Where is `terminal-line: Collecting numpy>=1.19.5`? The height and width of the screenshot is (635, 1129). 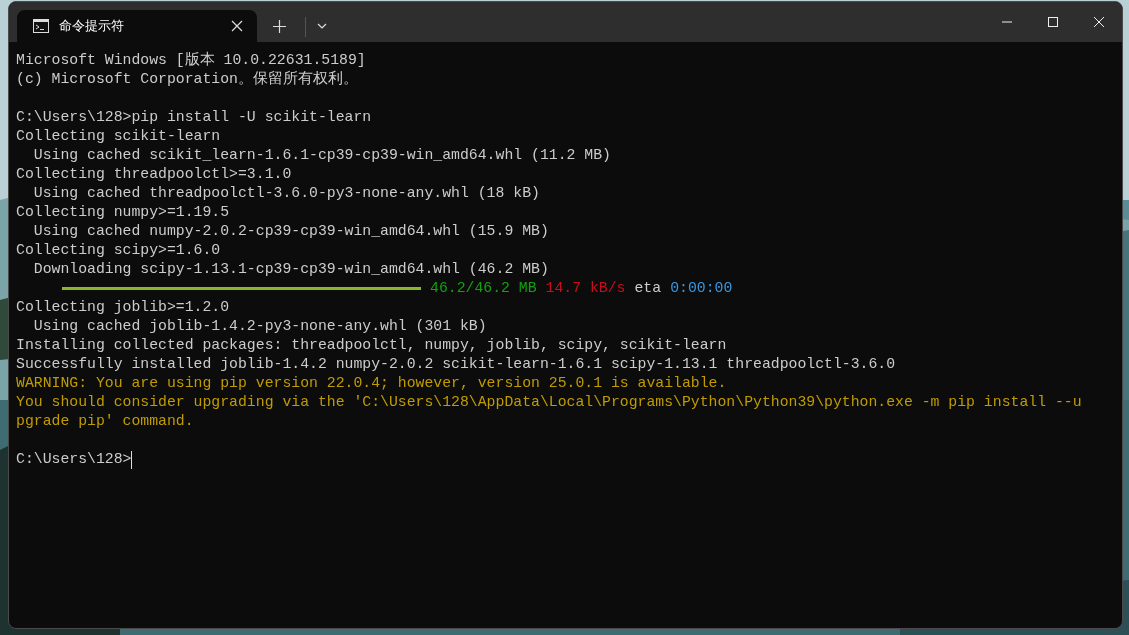 terminal-line: Collecting numpy>=1.19.5 is located at coordinates (123, 212).